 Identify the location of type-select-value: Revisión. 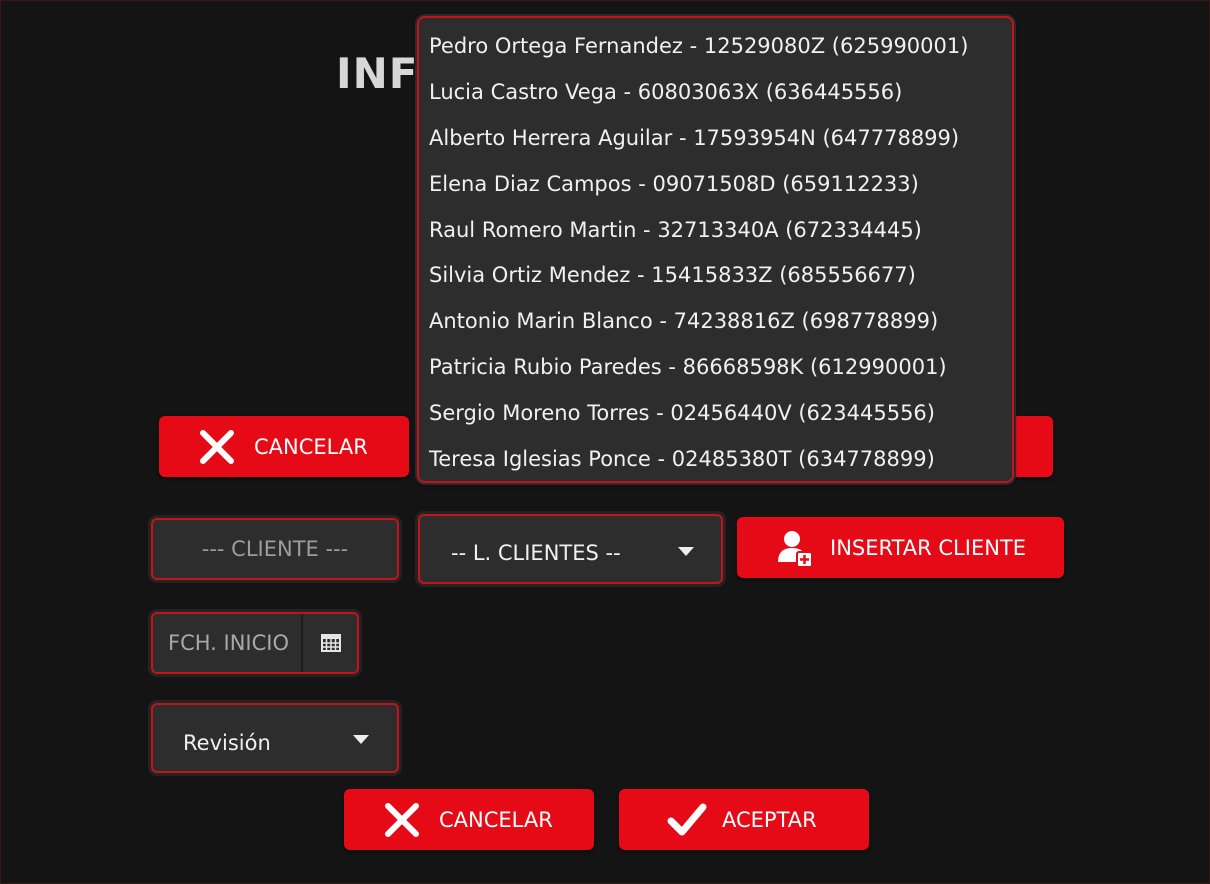
(227, 743).